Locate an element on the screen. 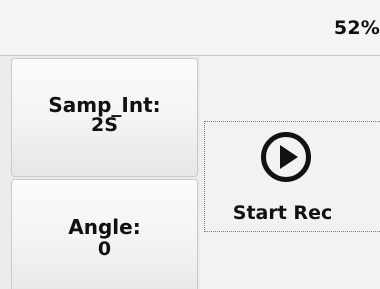  sample-interval-value: 2S is located at coordinates (104, 125).